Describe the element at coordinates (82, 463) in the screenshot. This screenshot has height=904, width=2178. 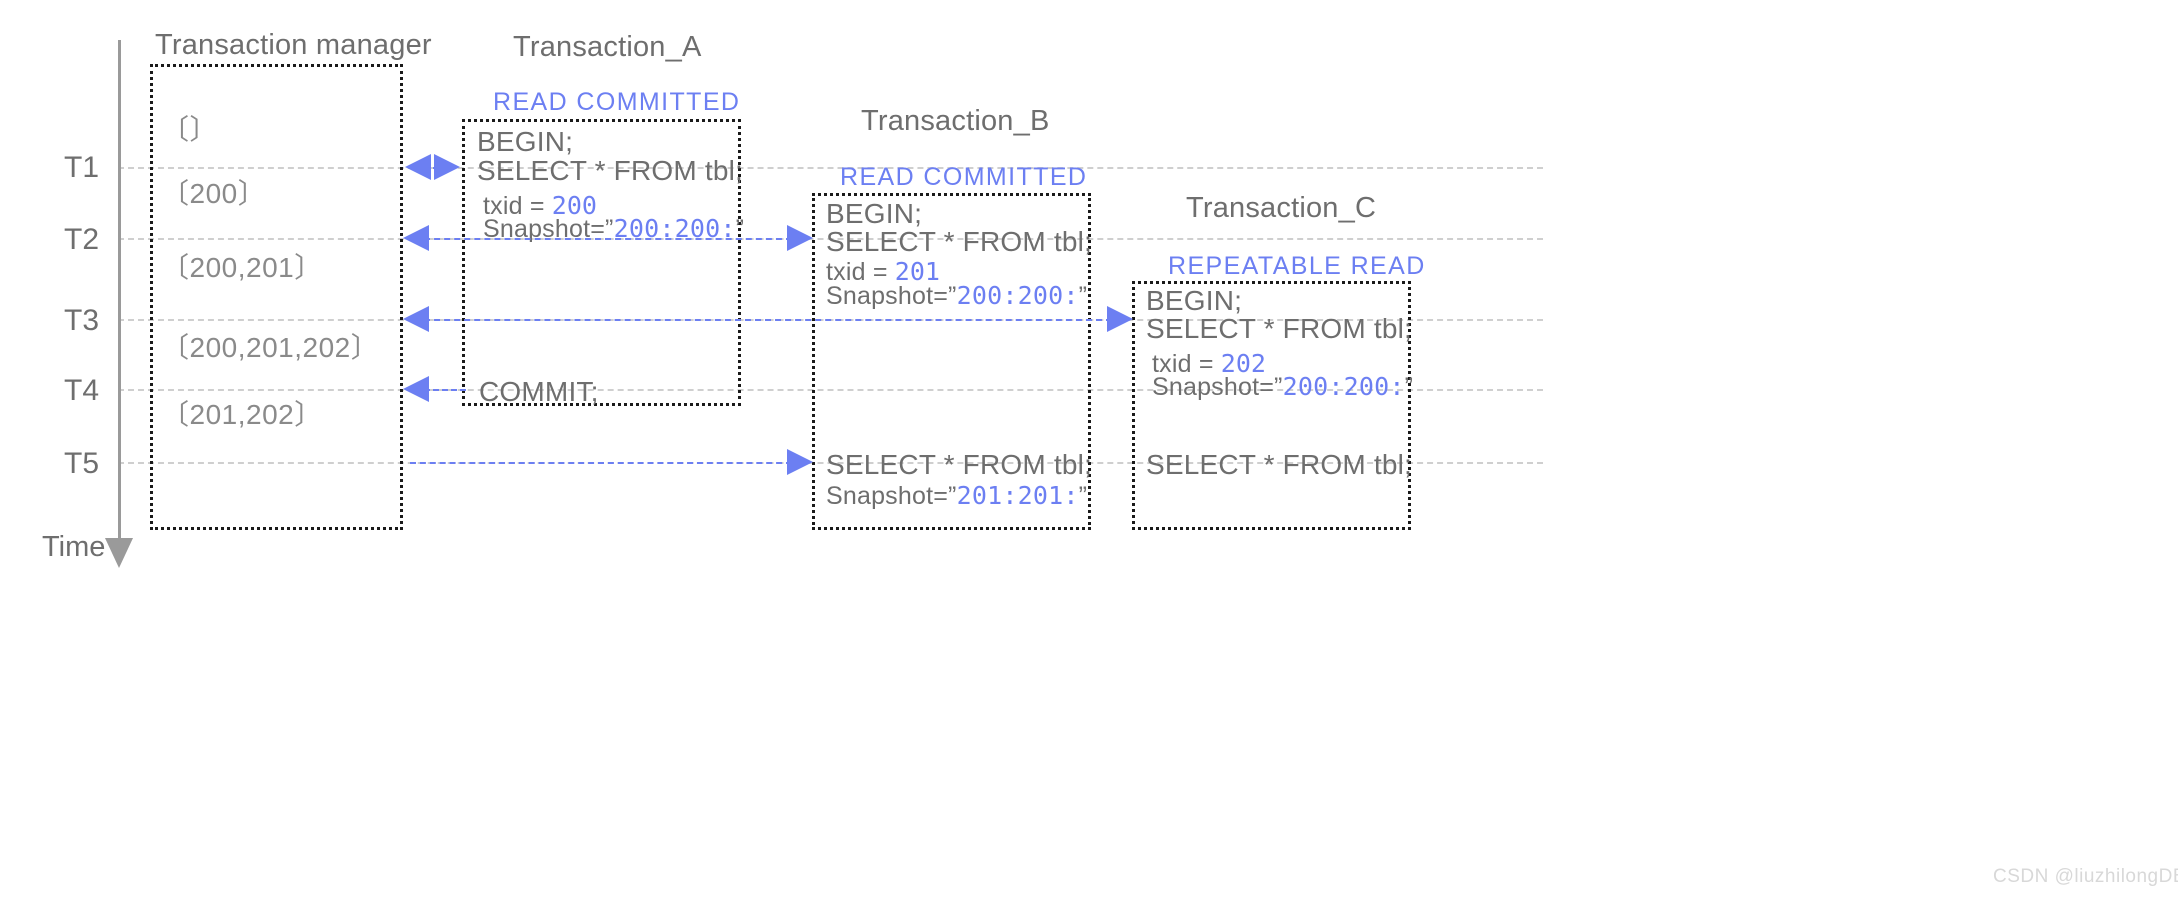
I see `time-tick-t5: T5` at that location.